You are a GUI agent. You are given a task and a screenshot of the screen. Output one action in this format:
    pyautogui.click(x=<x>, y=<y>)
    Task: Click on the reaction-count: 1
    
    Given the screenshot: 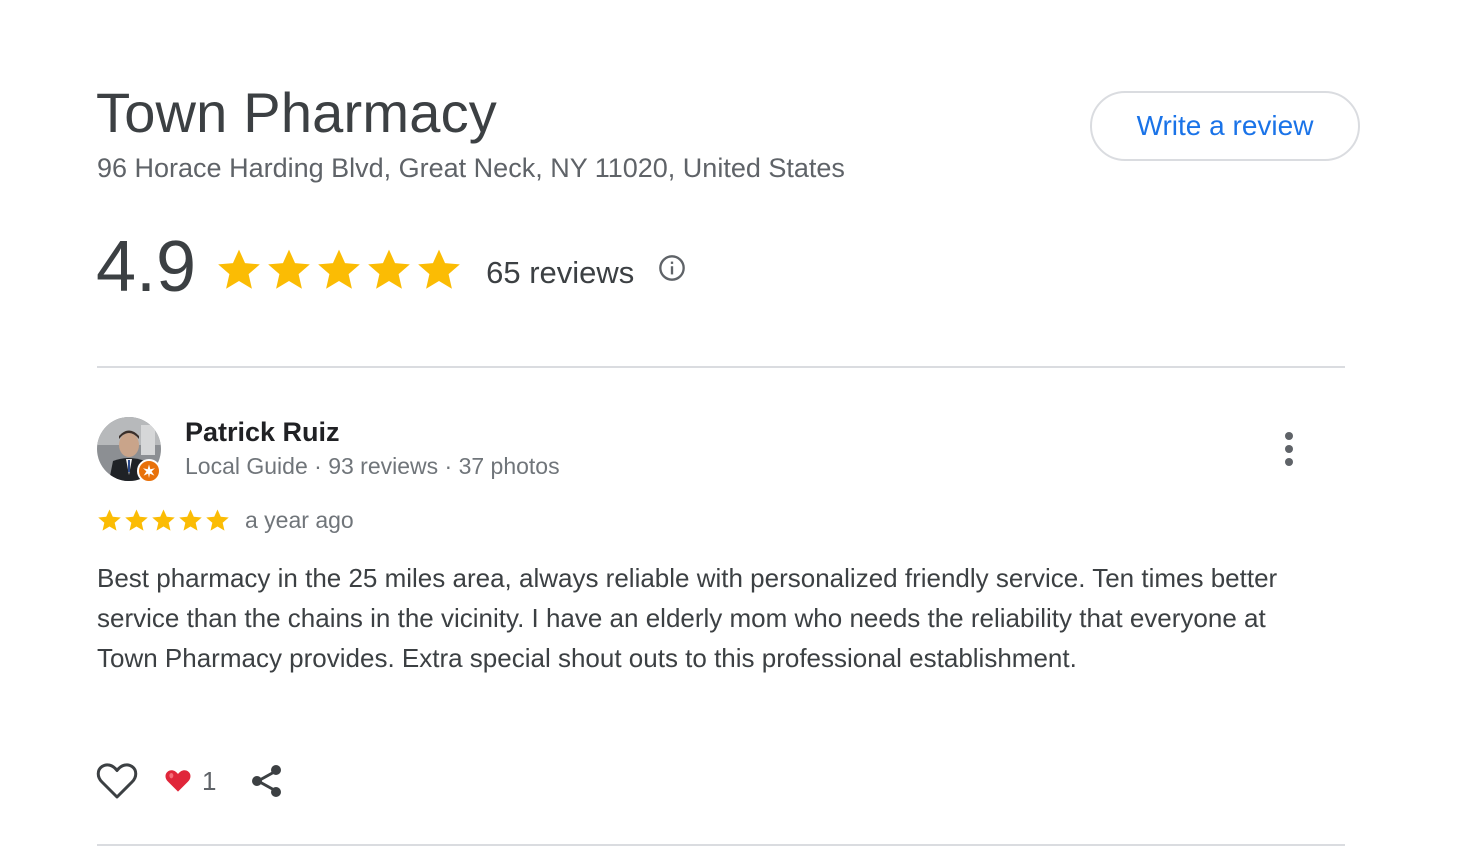 What is the action you would take?
    pyautogui.click(x=209, y=780)
    